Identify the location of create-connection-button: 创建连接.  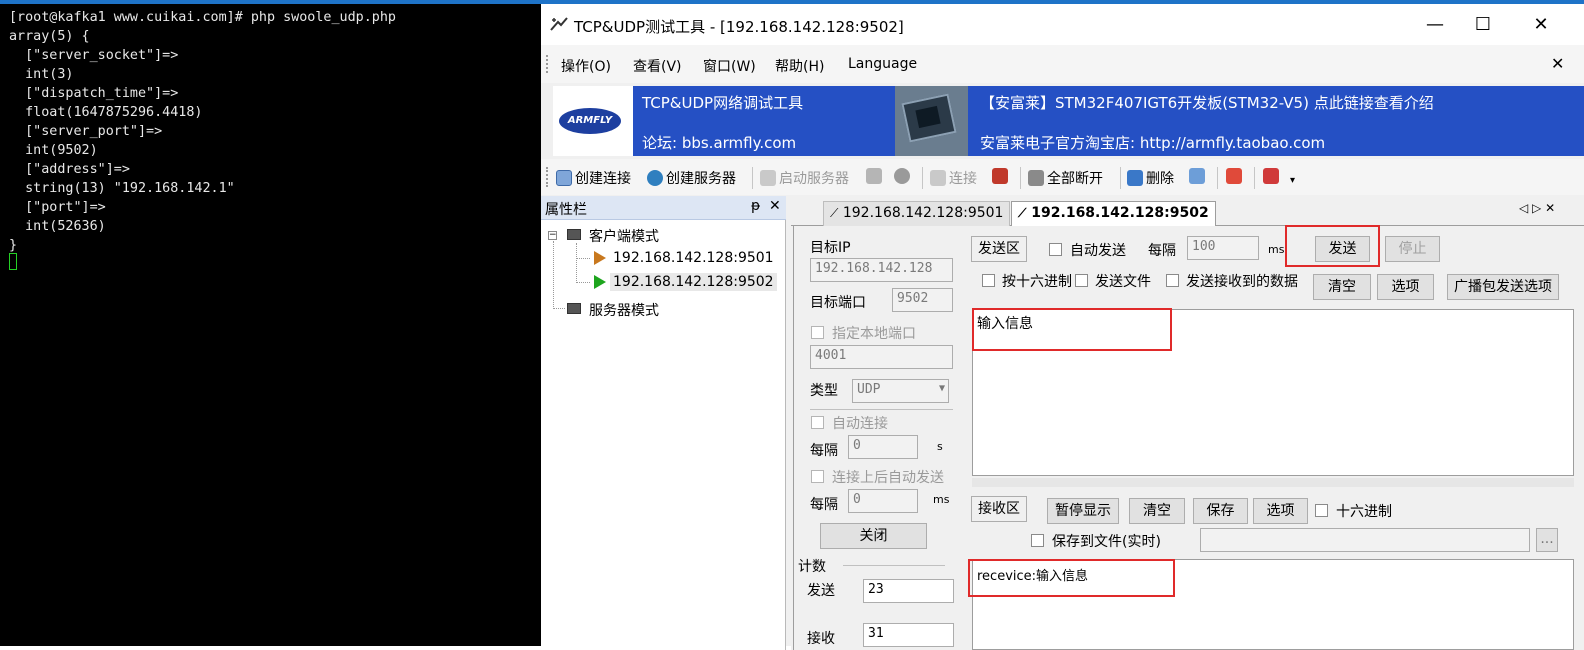
(593, 178).